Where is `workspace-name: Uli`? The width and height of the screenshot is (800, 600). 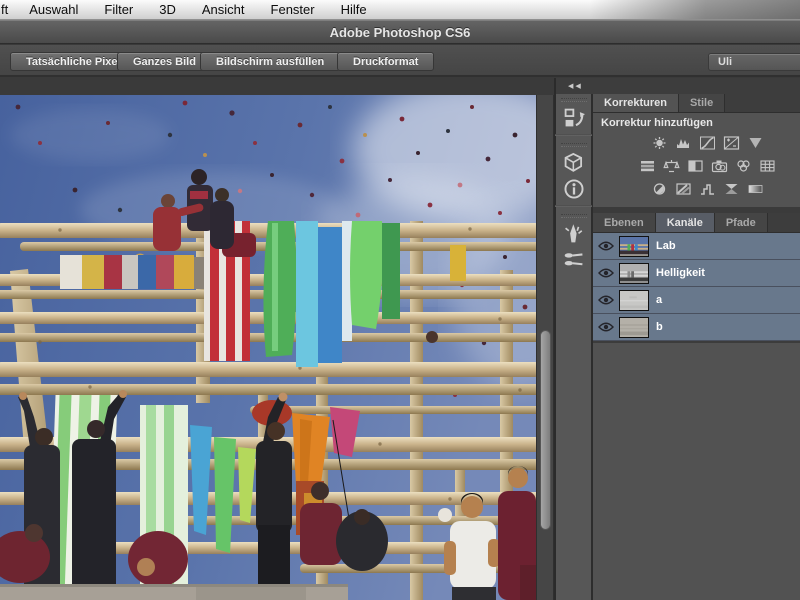
workspace-name: Uli is located at coordinates (725, 62).